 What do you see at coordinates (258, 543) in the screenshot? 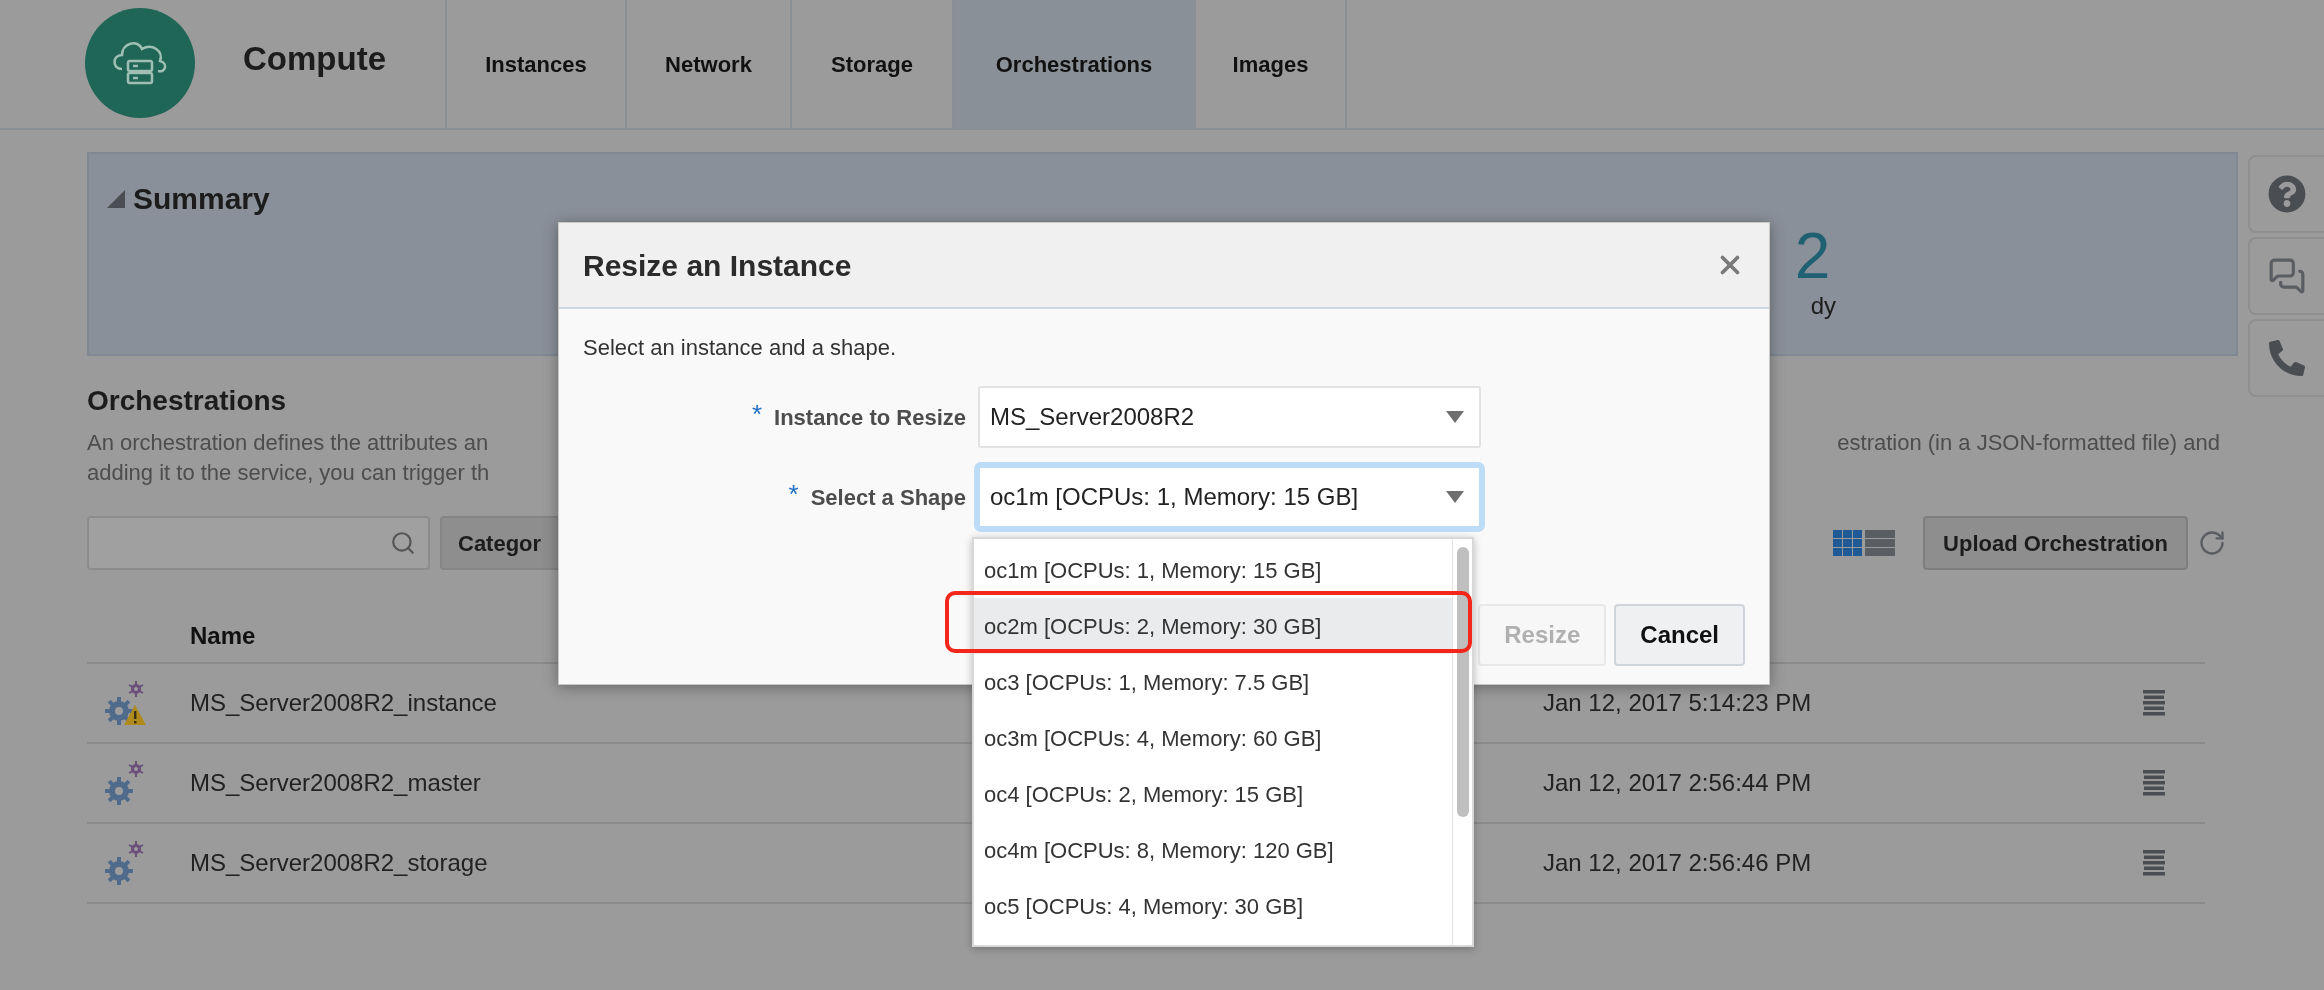
I see `search-field` at bounding box center [258, 543].